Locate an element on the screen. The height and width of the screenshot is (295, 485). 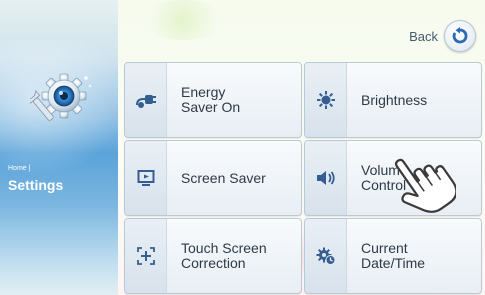
energy-plug-icon is located at coordinates (146, 100).